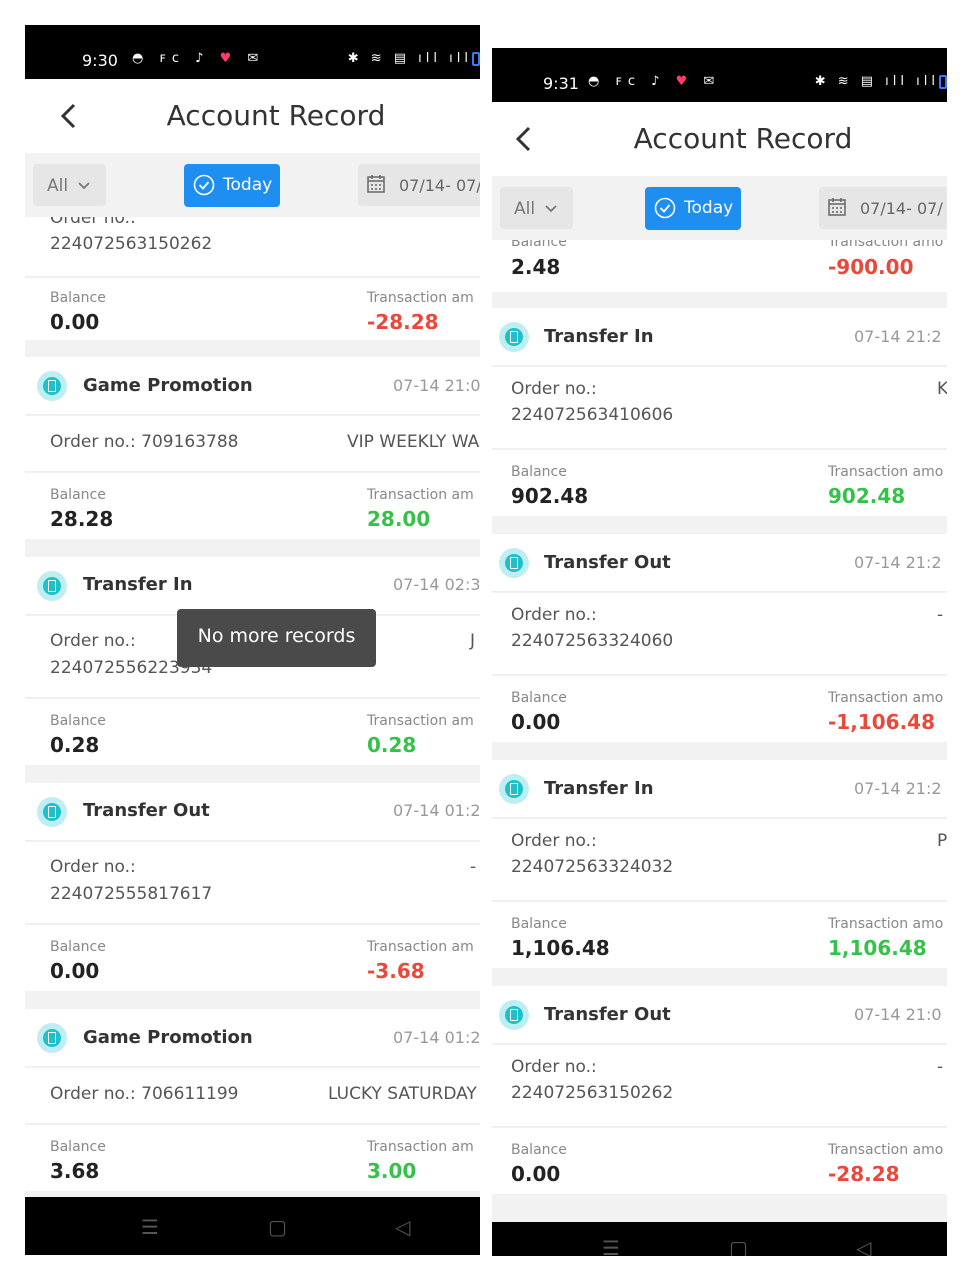  What do you see at coordinates (396, 971) in the screenshot?
I see `amount-value: -3.68` at bounding box center [396, 971].